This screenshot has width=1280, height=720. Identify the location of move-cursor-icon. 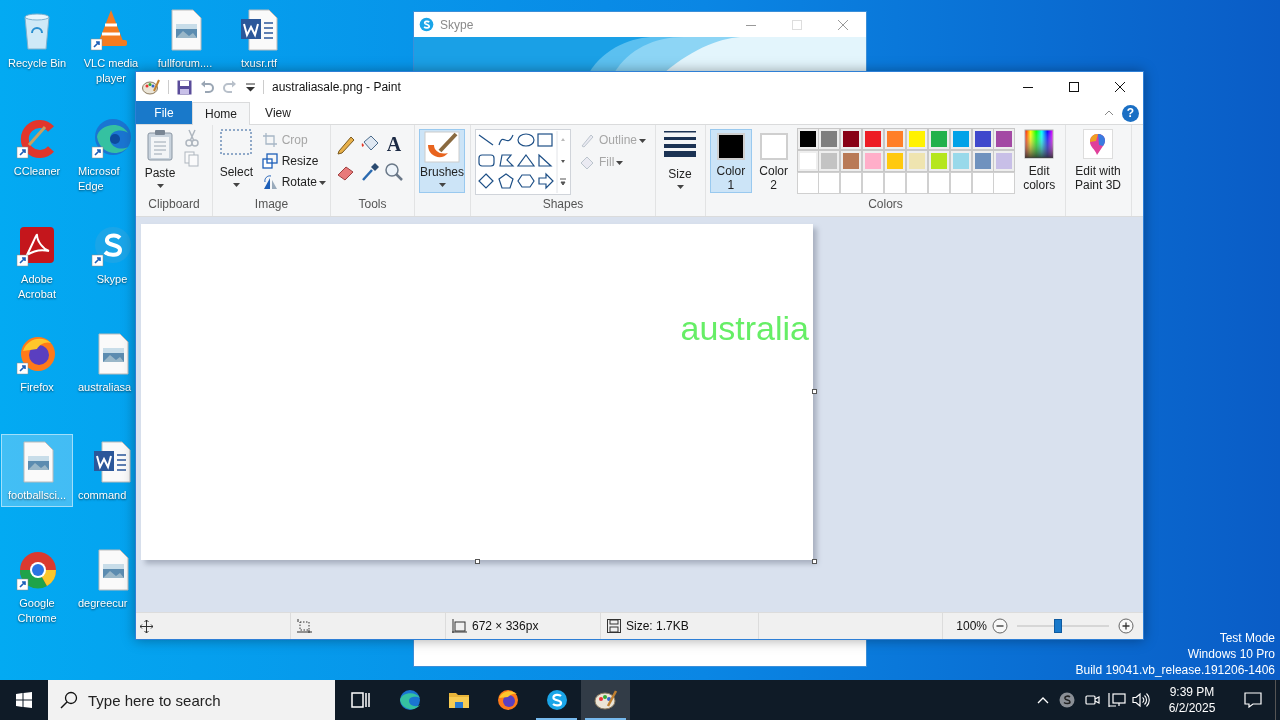
(146, 626).